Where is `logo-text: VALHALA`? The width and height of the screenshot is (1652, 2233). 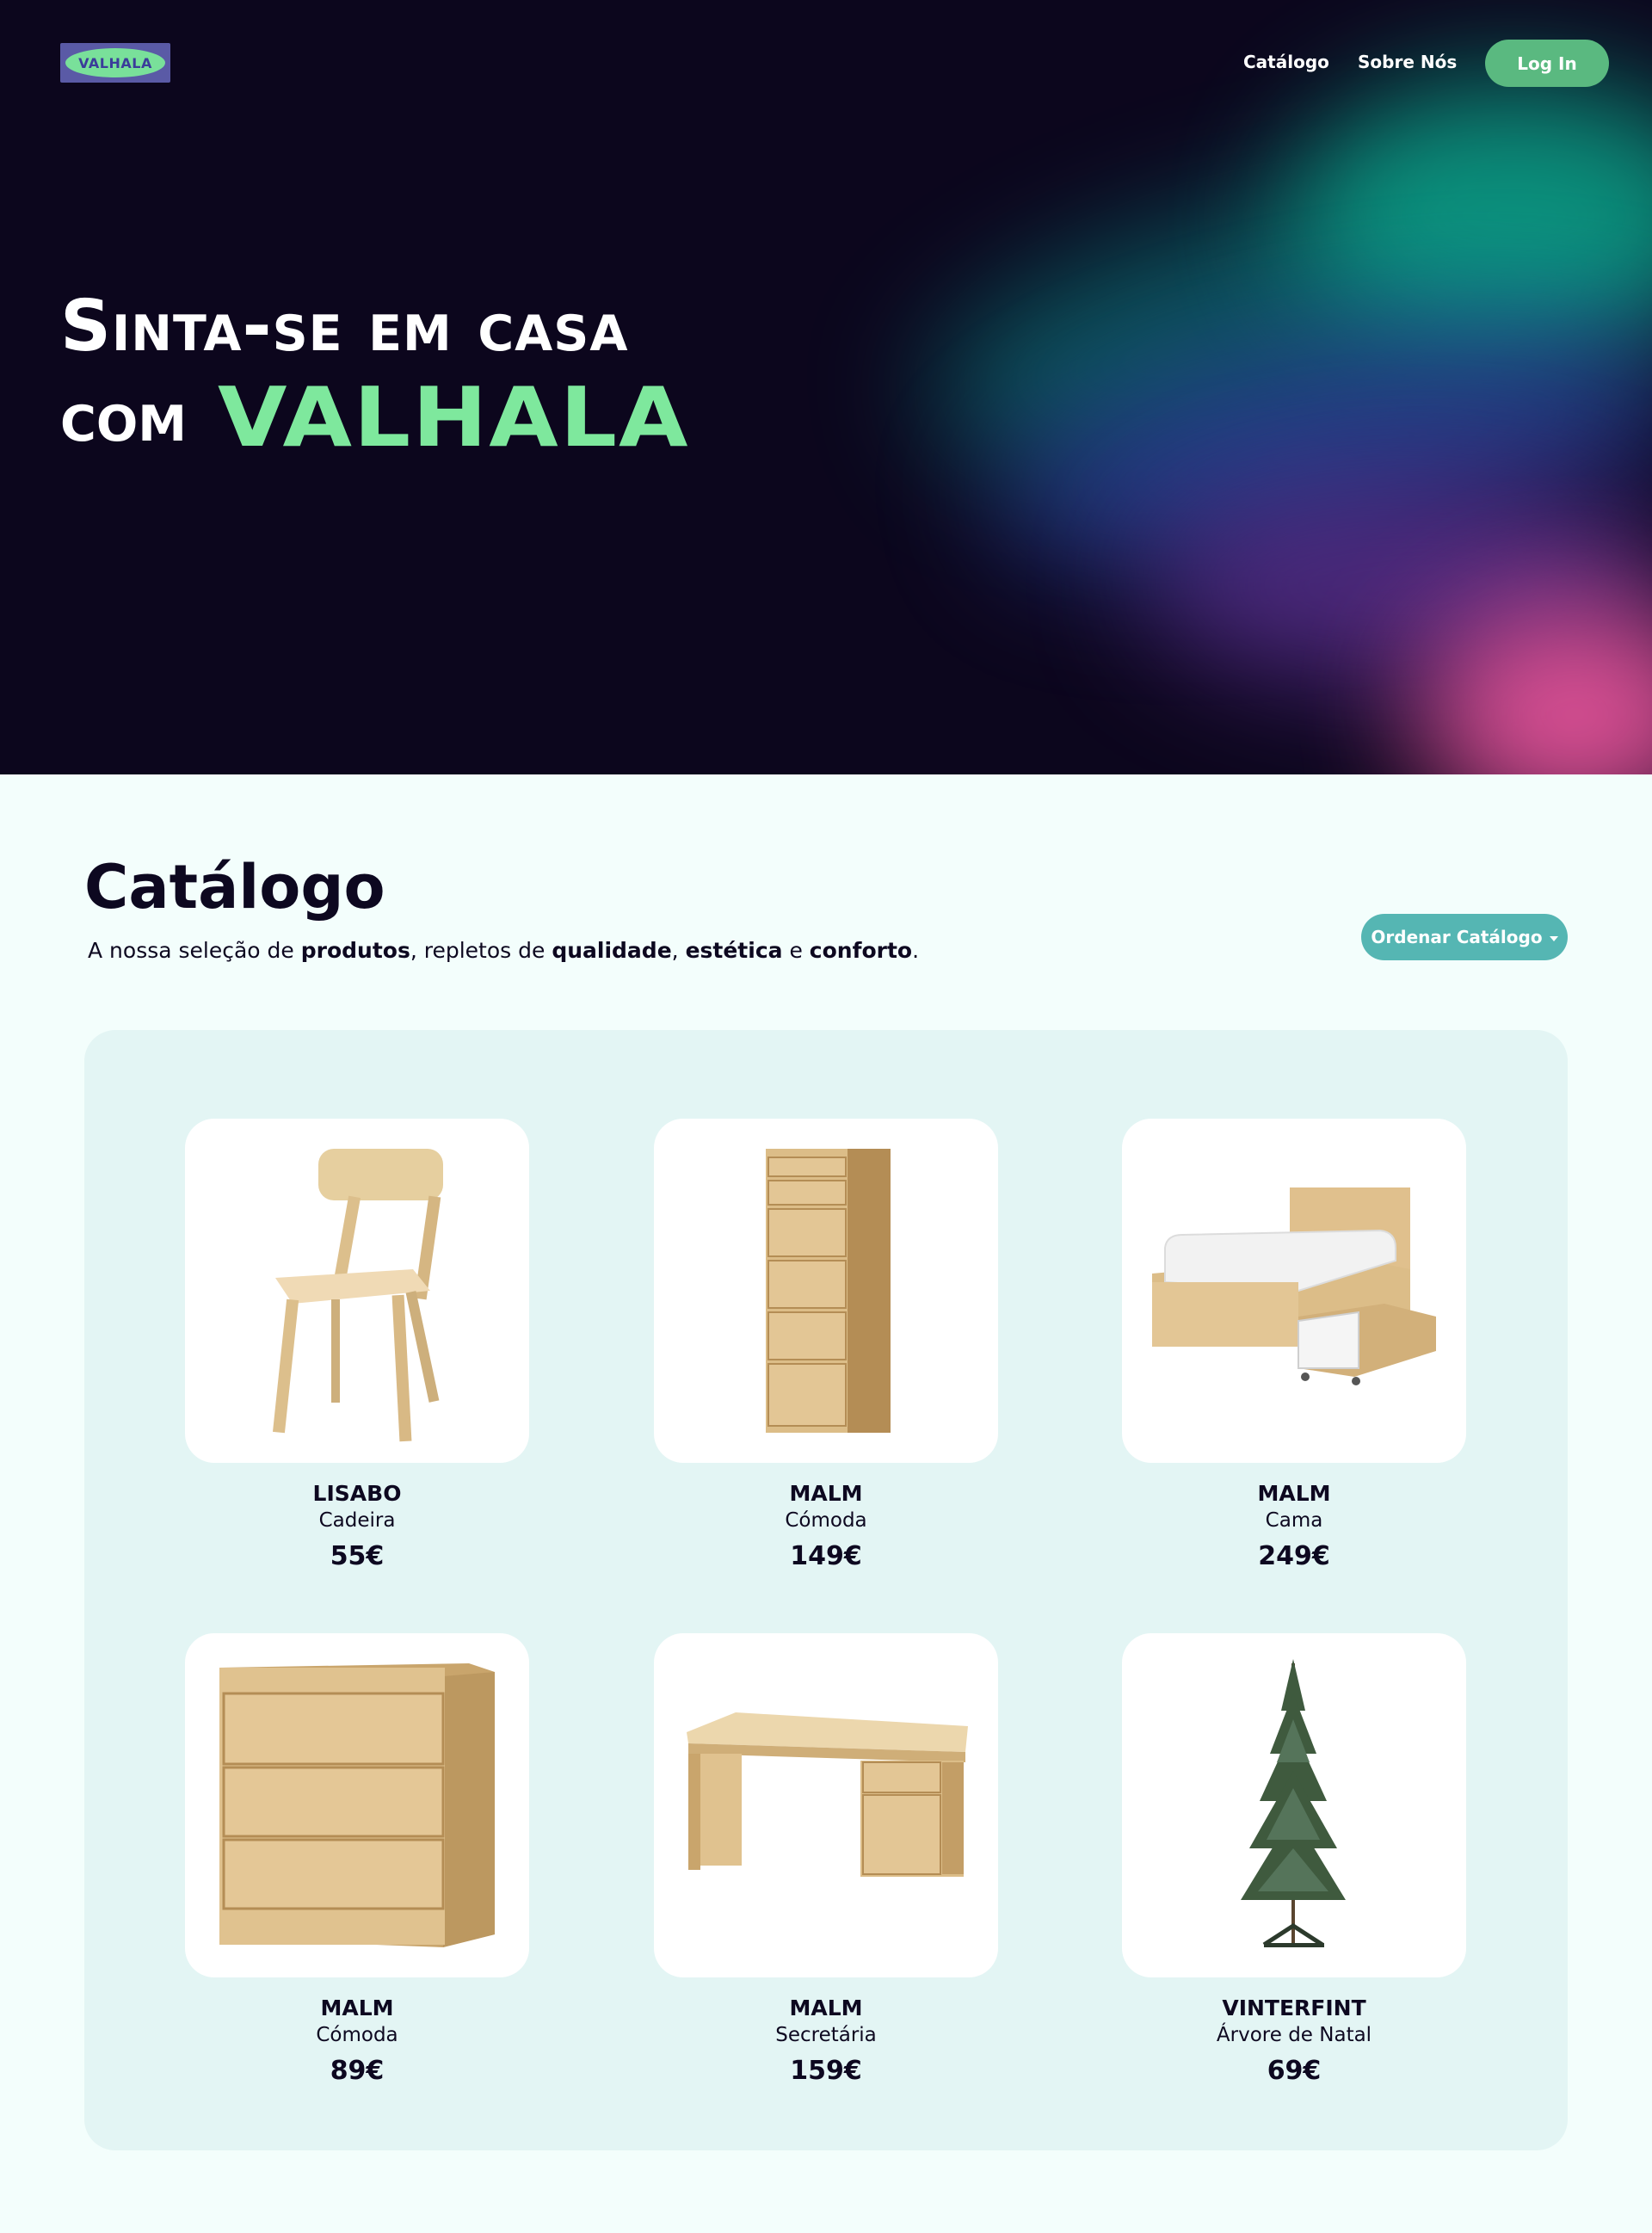
logo-text: VALHALA is located at coordinates (115, 62).